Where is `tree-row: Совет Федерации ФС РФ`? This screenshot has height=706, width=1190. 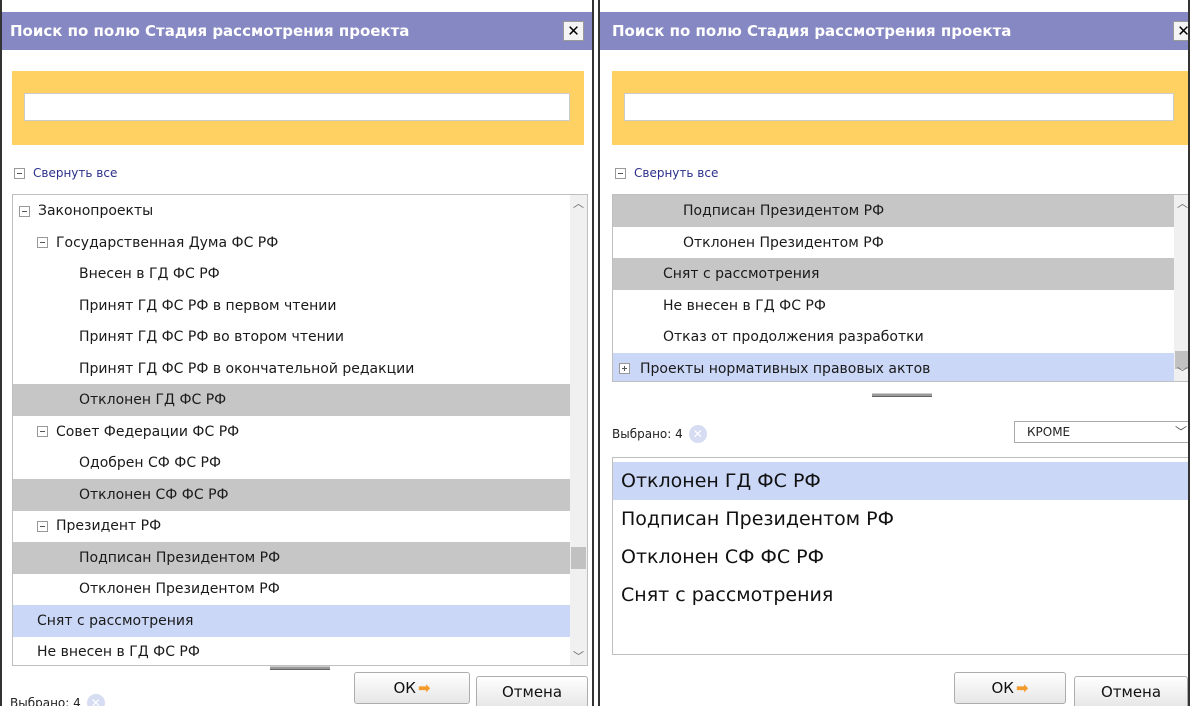 tree-row: Совет Федерации ФС РФ is located at coordinates (292, 432).